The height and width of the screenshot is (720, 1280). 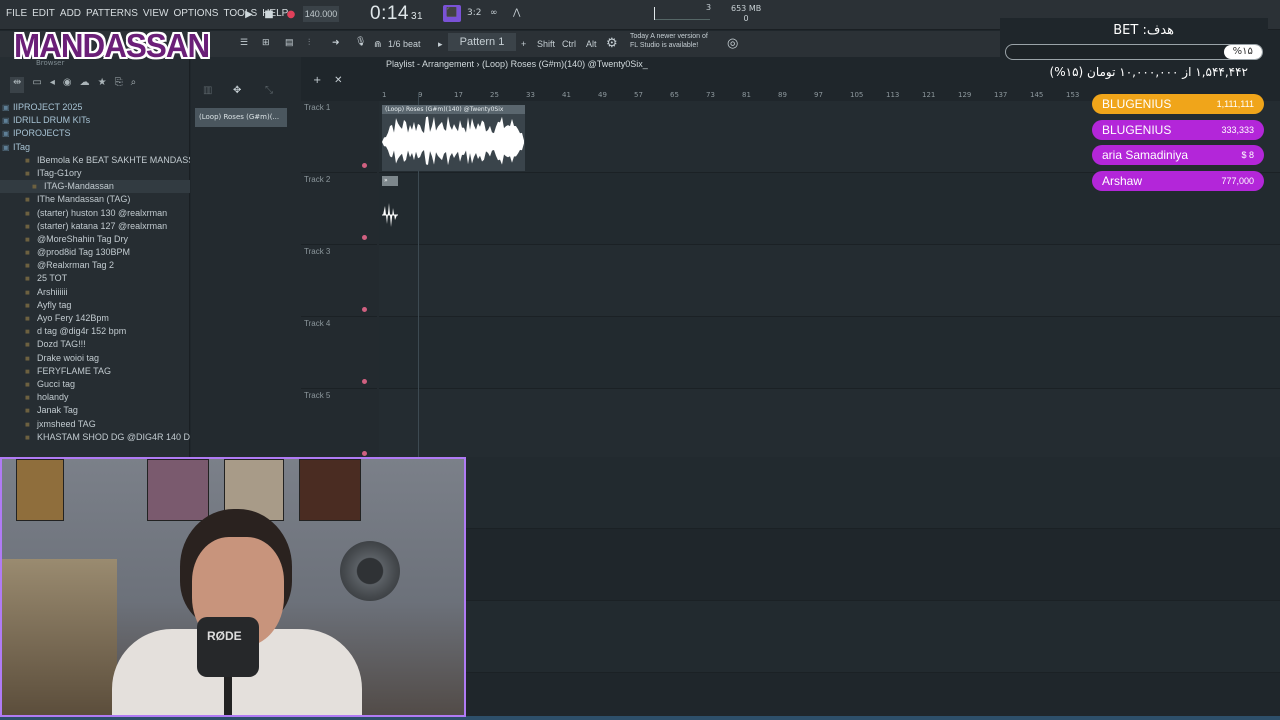 I want to click on snap-select: 1/6 beat, so click(x=404, y=44).